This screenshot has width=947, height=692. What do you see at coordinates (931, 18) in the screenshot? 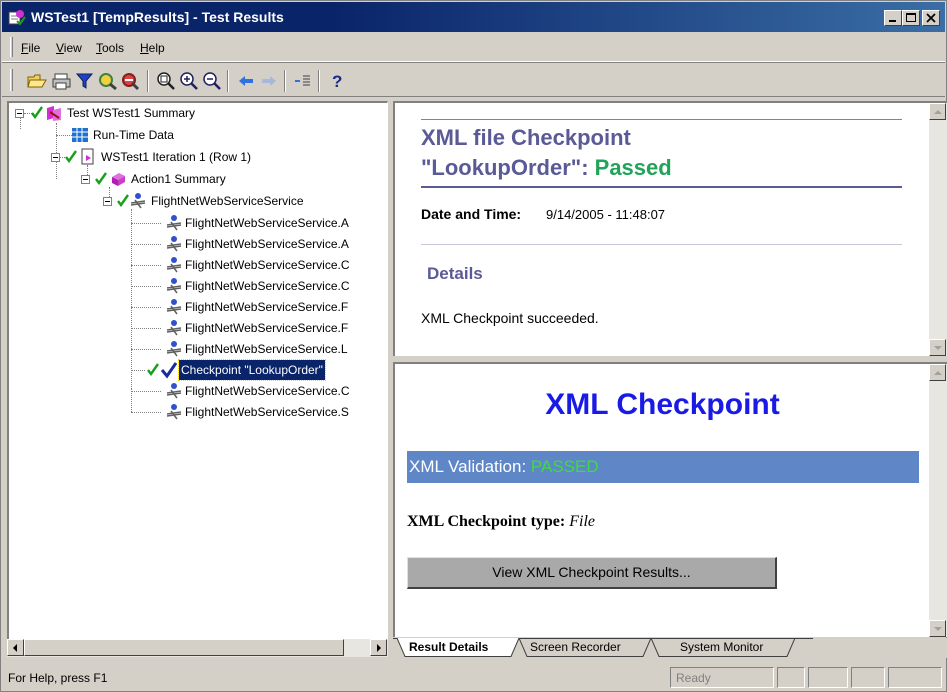
I see `close-button` at bounding box center [931, 18].